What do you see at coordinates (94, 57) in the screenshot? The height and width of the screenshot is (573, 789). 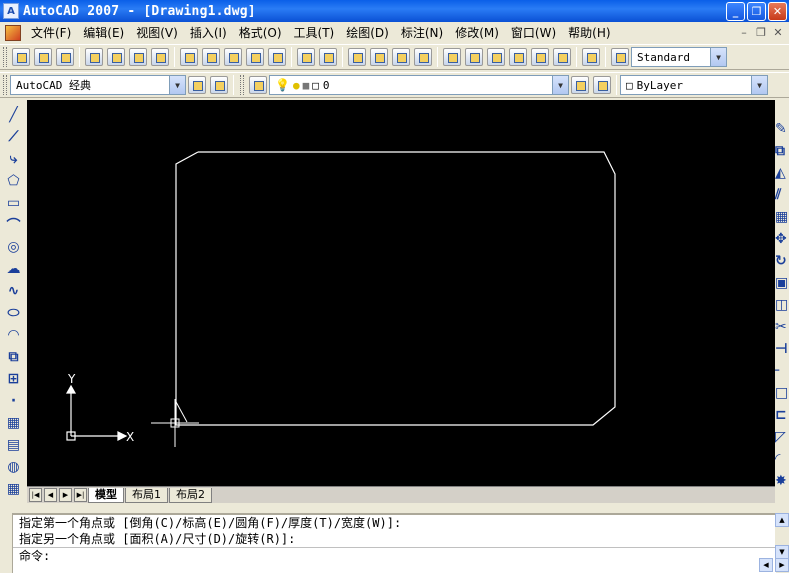 I see `print-icon` at bounding box center [94, 57].